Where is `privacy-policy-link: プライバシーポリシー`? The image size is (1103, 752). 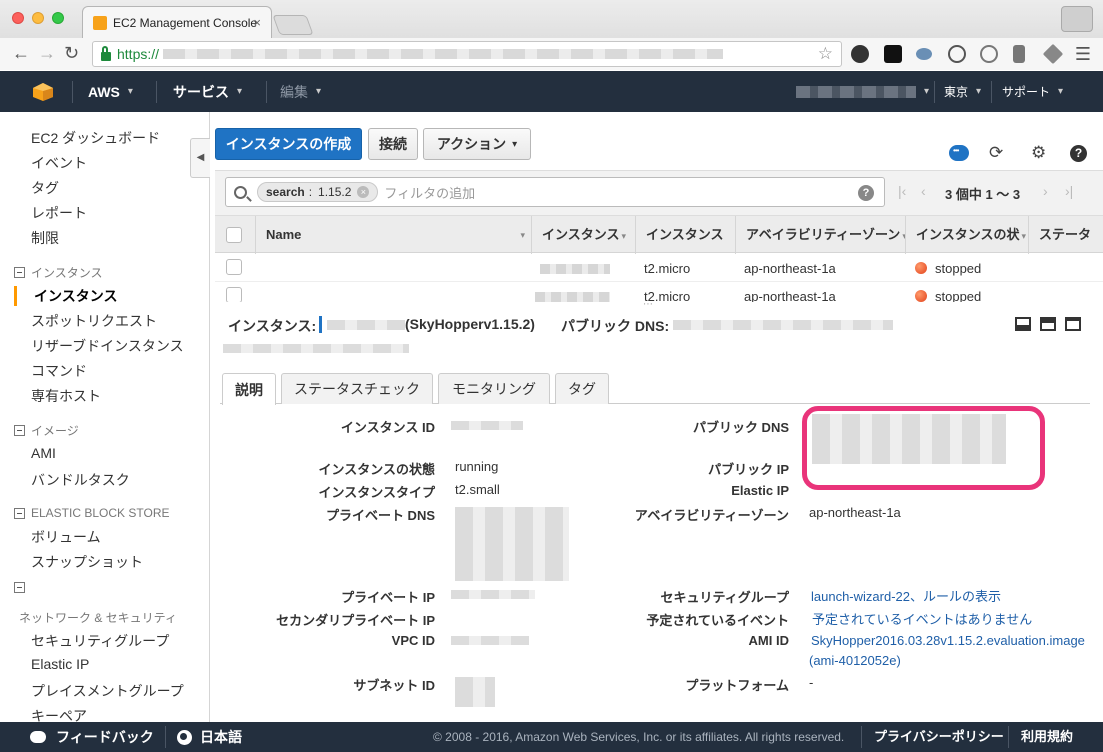 privacy-policy-link: プライバシーポリシー is located at coordinates (939, 737).